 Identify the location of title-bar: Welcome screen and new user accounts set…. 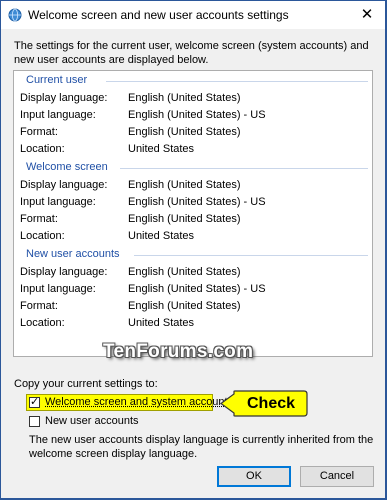
(193, 15).